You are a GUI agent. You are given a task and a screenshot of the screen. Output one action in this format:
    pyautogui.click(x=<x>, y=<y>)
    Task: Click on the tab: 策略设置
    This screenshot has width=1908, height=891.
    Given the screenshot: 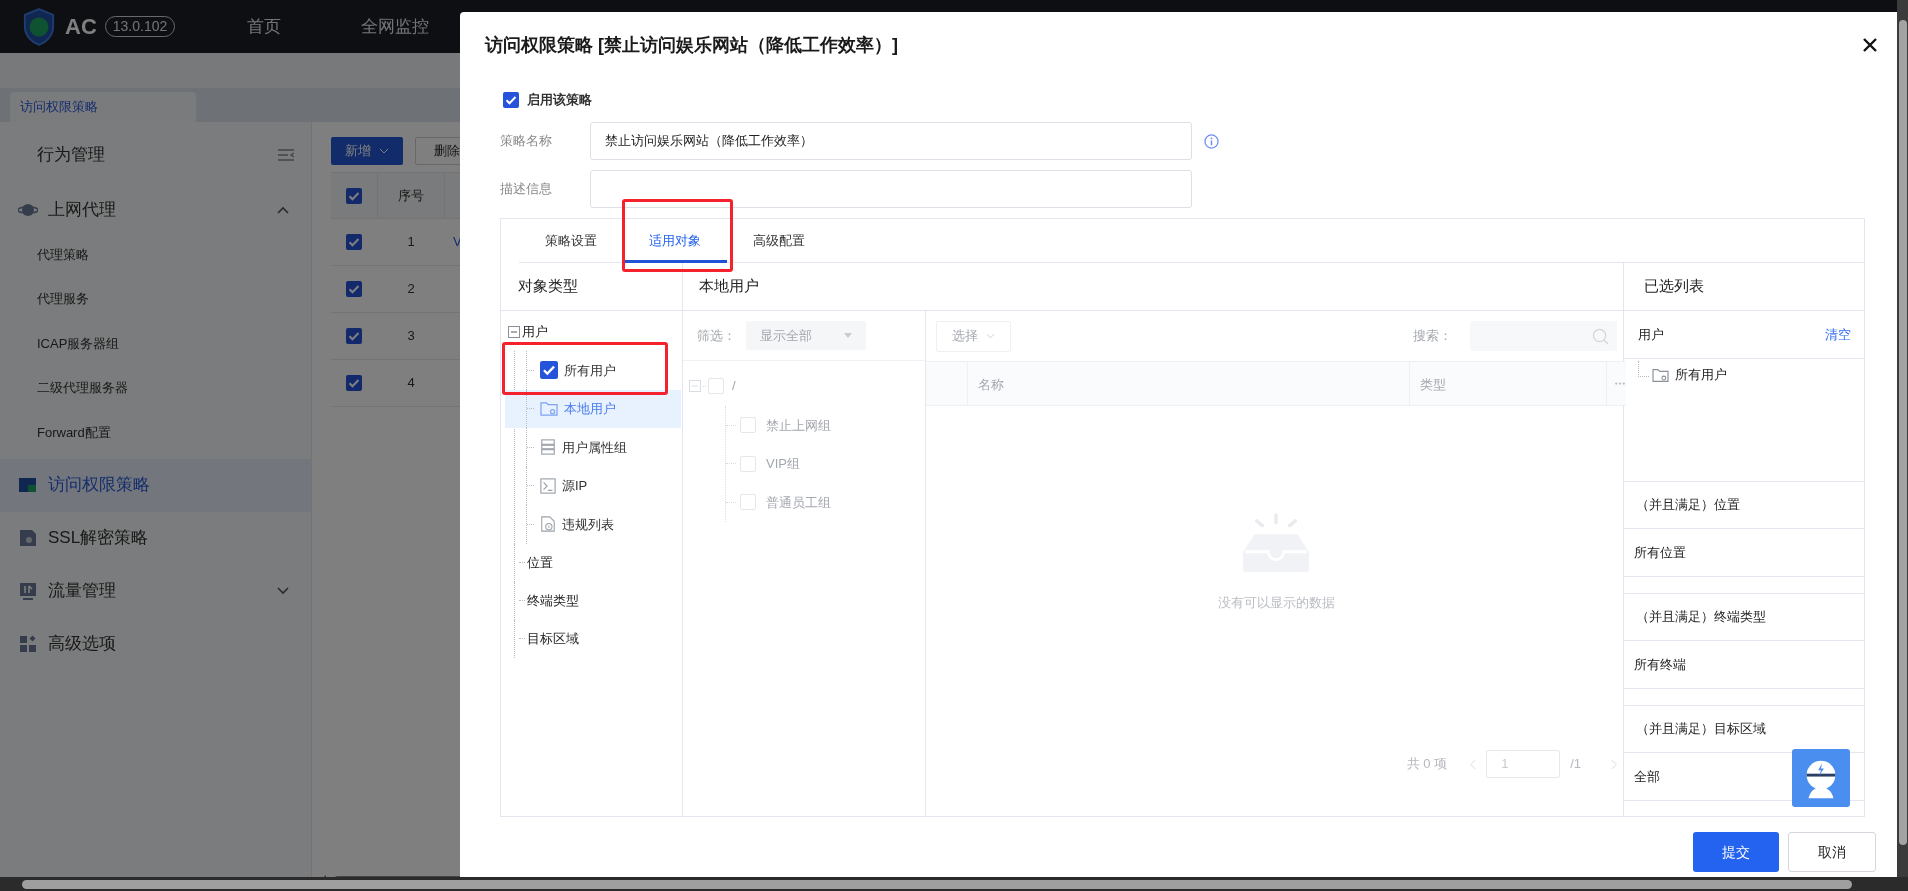 What is the action you would take?
    pyautogui.click(x=571, y=241)
    